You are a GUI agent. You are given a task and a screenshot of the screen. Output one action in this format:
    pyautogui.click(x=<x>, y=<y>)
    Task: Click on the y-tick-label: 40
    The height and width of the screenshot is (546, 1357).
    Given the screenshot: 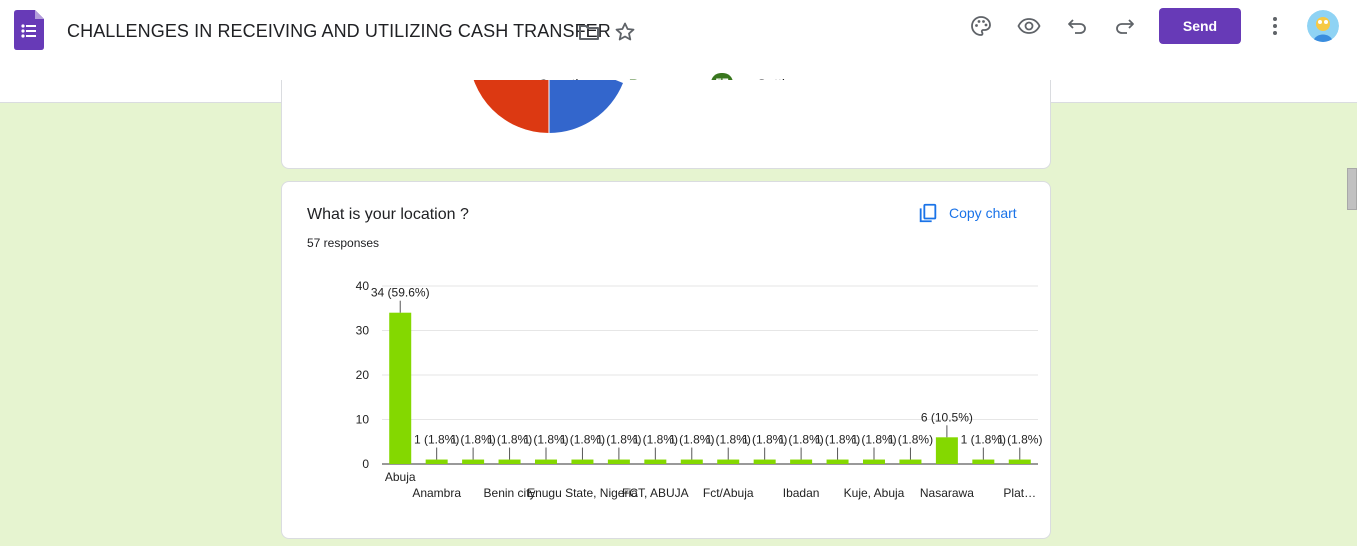 What is the action you would take?
    pyautogui.click(x=363, y=286)
    